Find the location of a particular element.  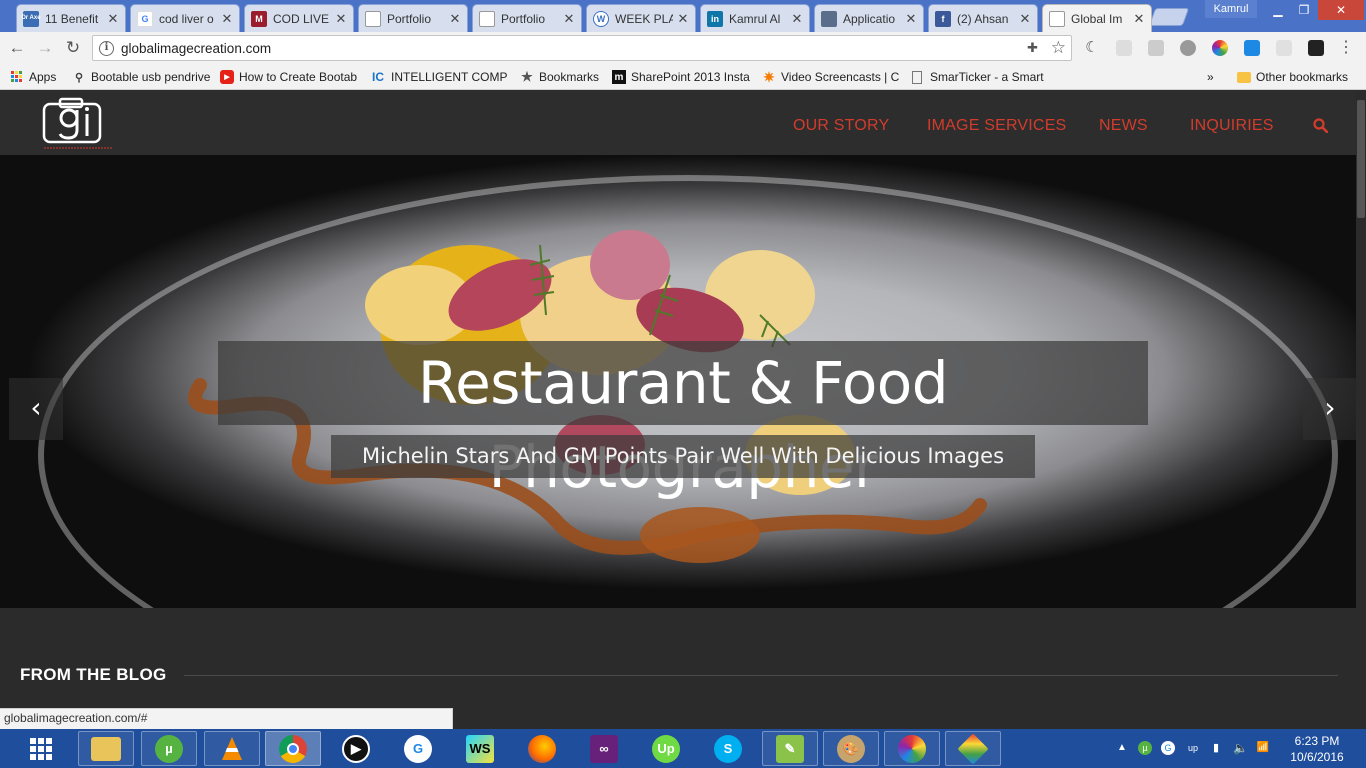

page-scrollbar is located at coordinates (1361, 410).